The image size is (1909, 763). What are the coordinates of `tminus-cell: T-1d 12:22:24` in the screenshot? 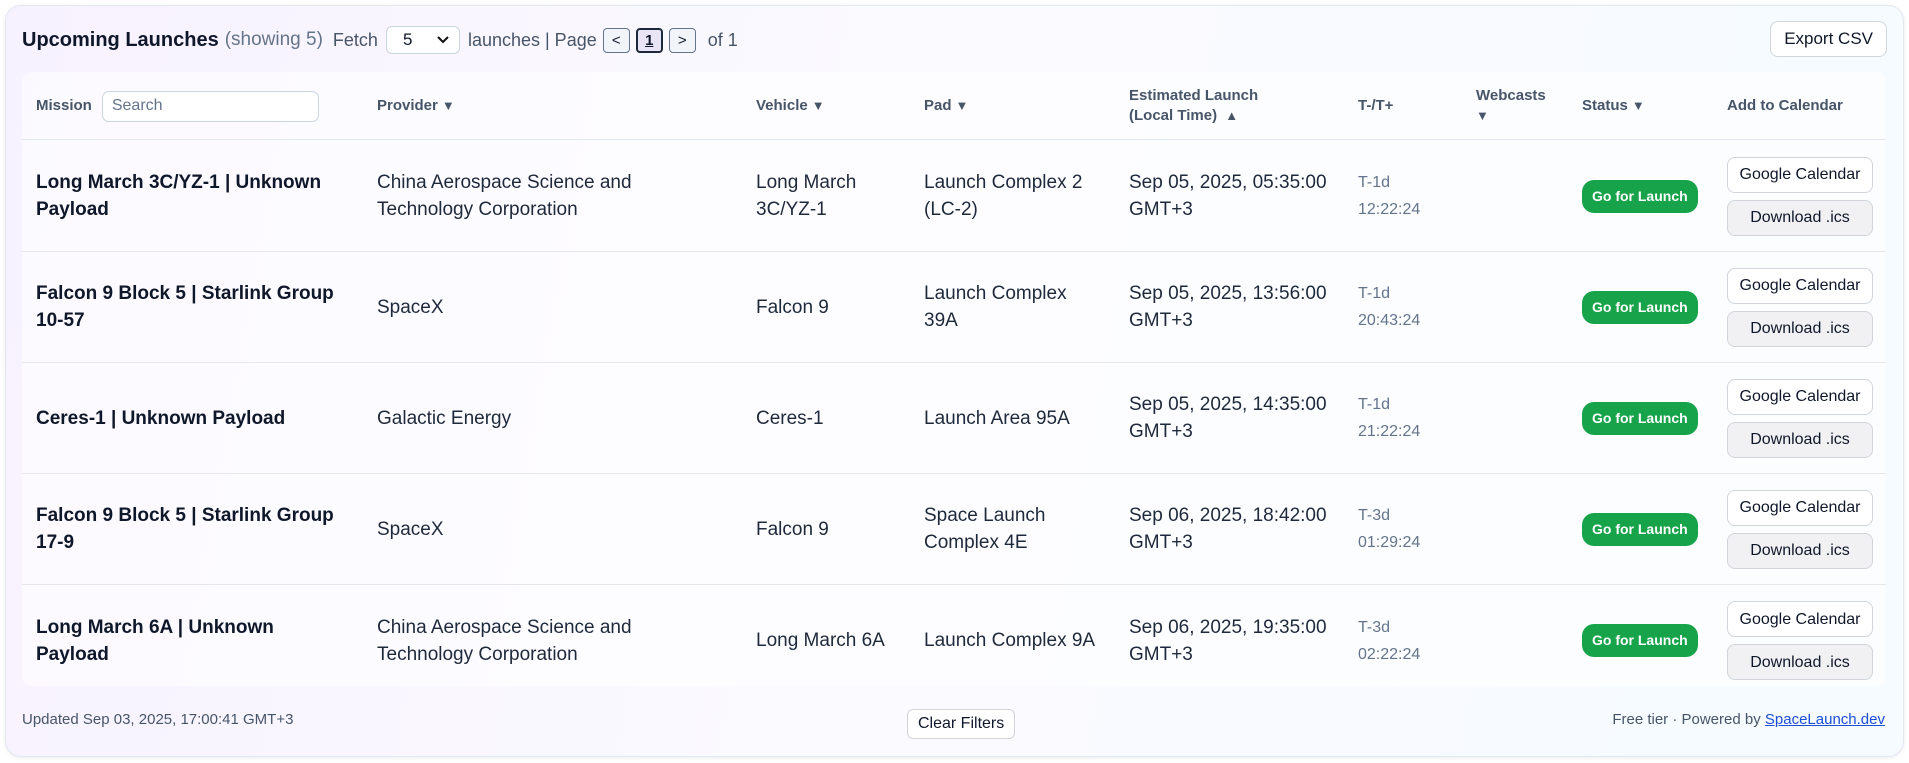 It's located at (1403, 196).